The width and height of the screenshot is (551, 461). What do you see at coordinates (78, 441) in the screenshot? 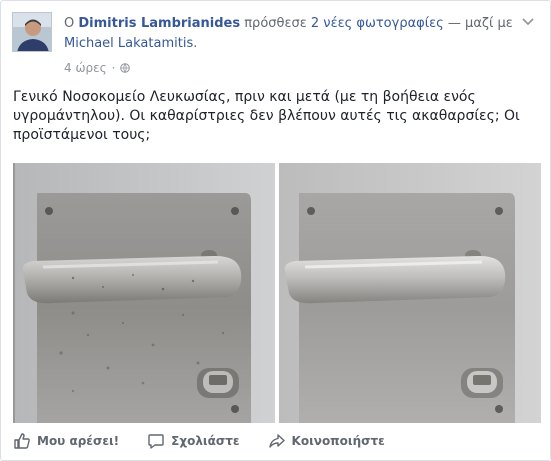
I see `like-label: Μου αρέσει!` at bounding box center [78, 441].